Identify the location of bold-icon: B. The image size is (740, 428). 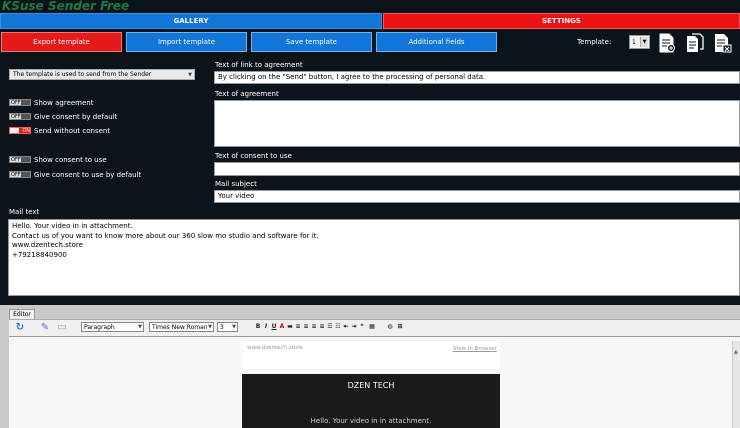
(258, 326).